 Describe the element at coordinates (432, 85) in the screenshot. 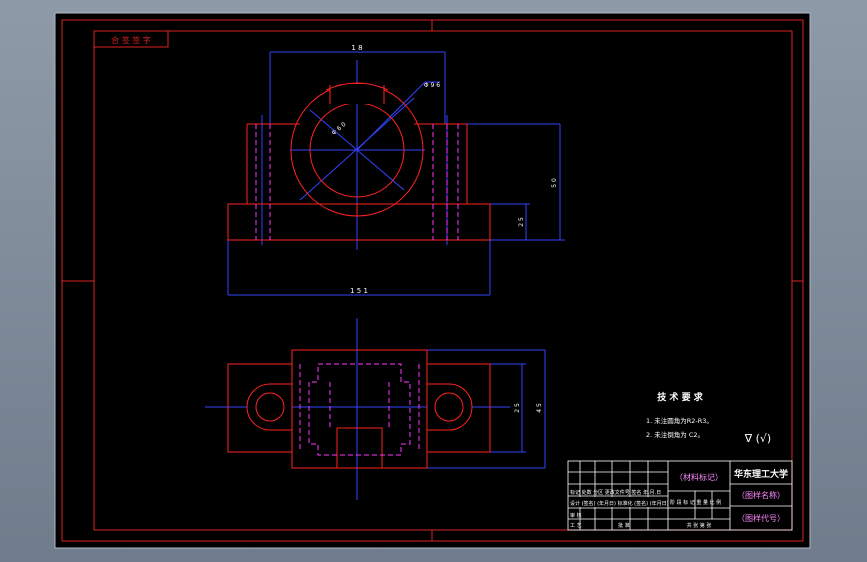

I see `dim-outer-diameter: Φ 9 6` at that location.